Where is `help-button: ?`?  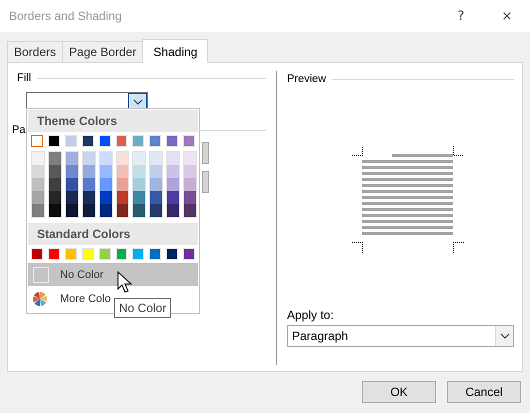
help-button: ? is located at coordinates (461, 16).